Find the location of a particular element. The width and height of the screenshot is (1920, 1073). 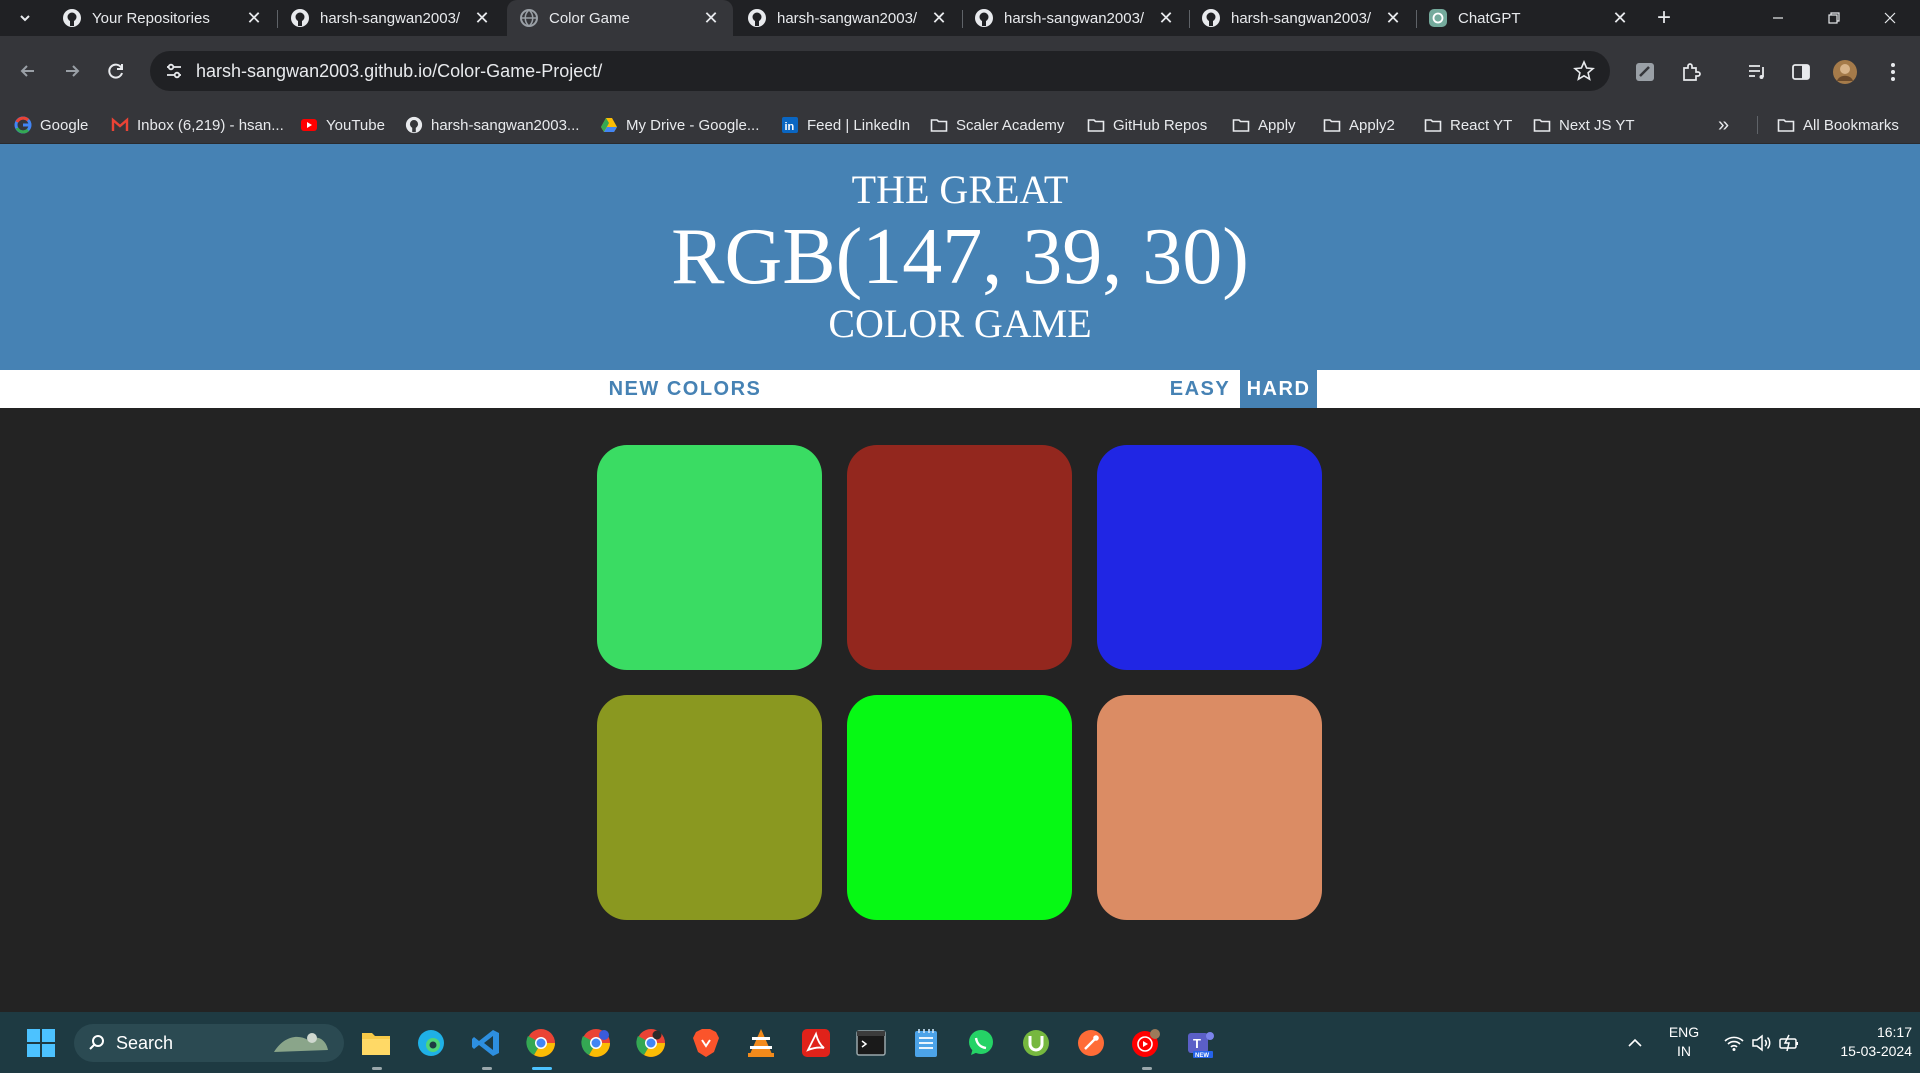

postman-icon is located at coordinates (1091, 1043).